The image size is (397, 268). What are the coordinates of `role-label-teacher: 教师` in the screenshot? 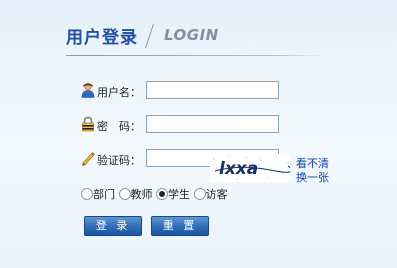 It's located at (141, 194).